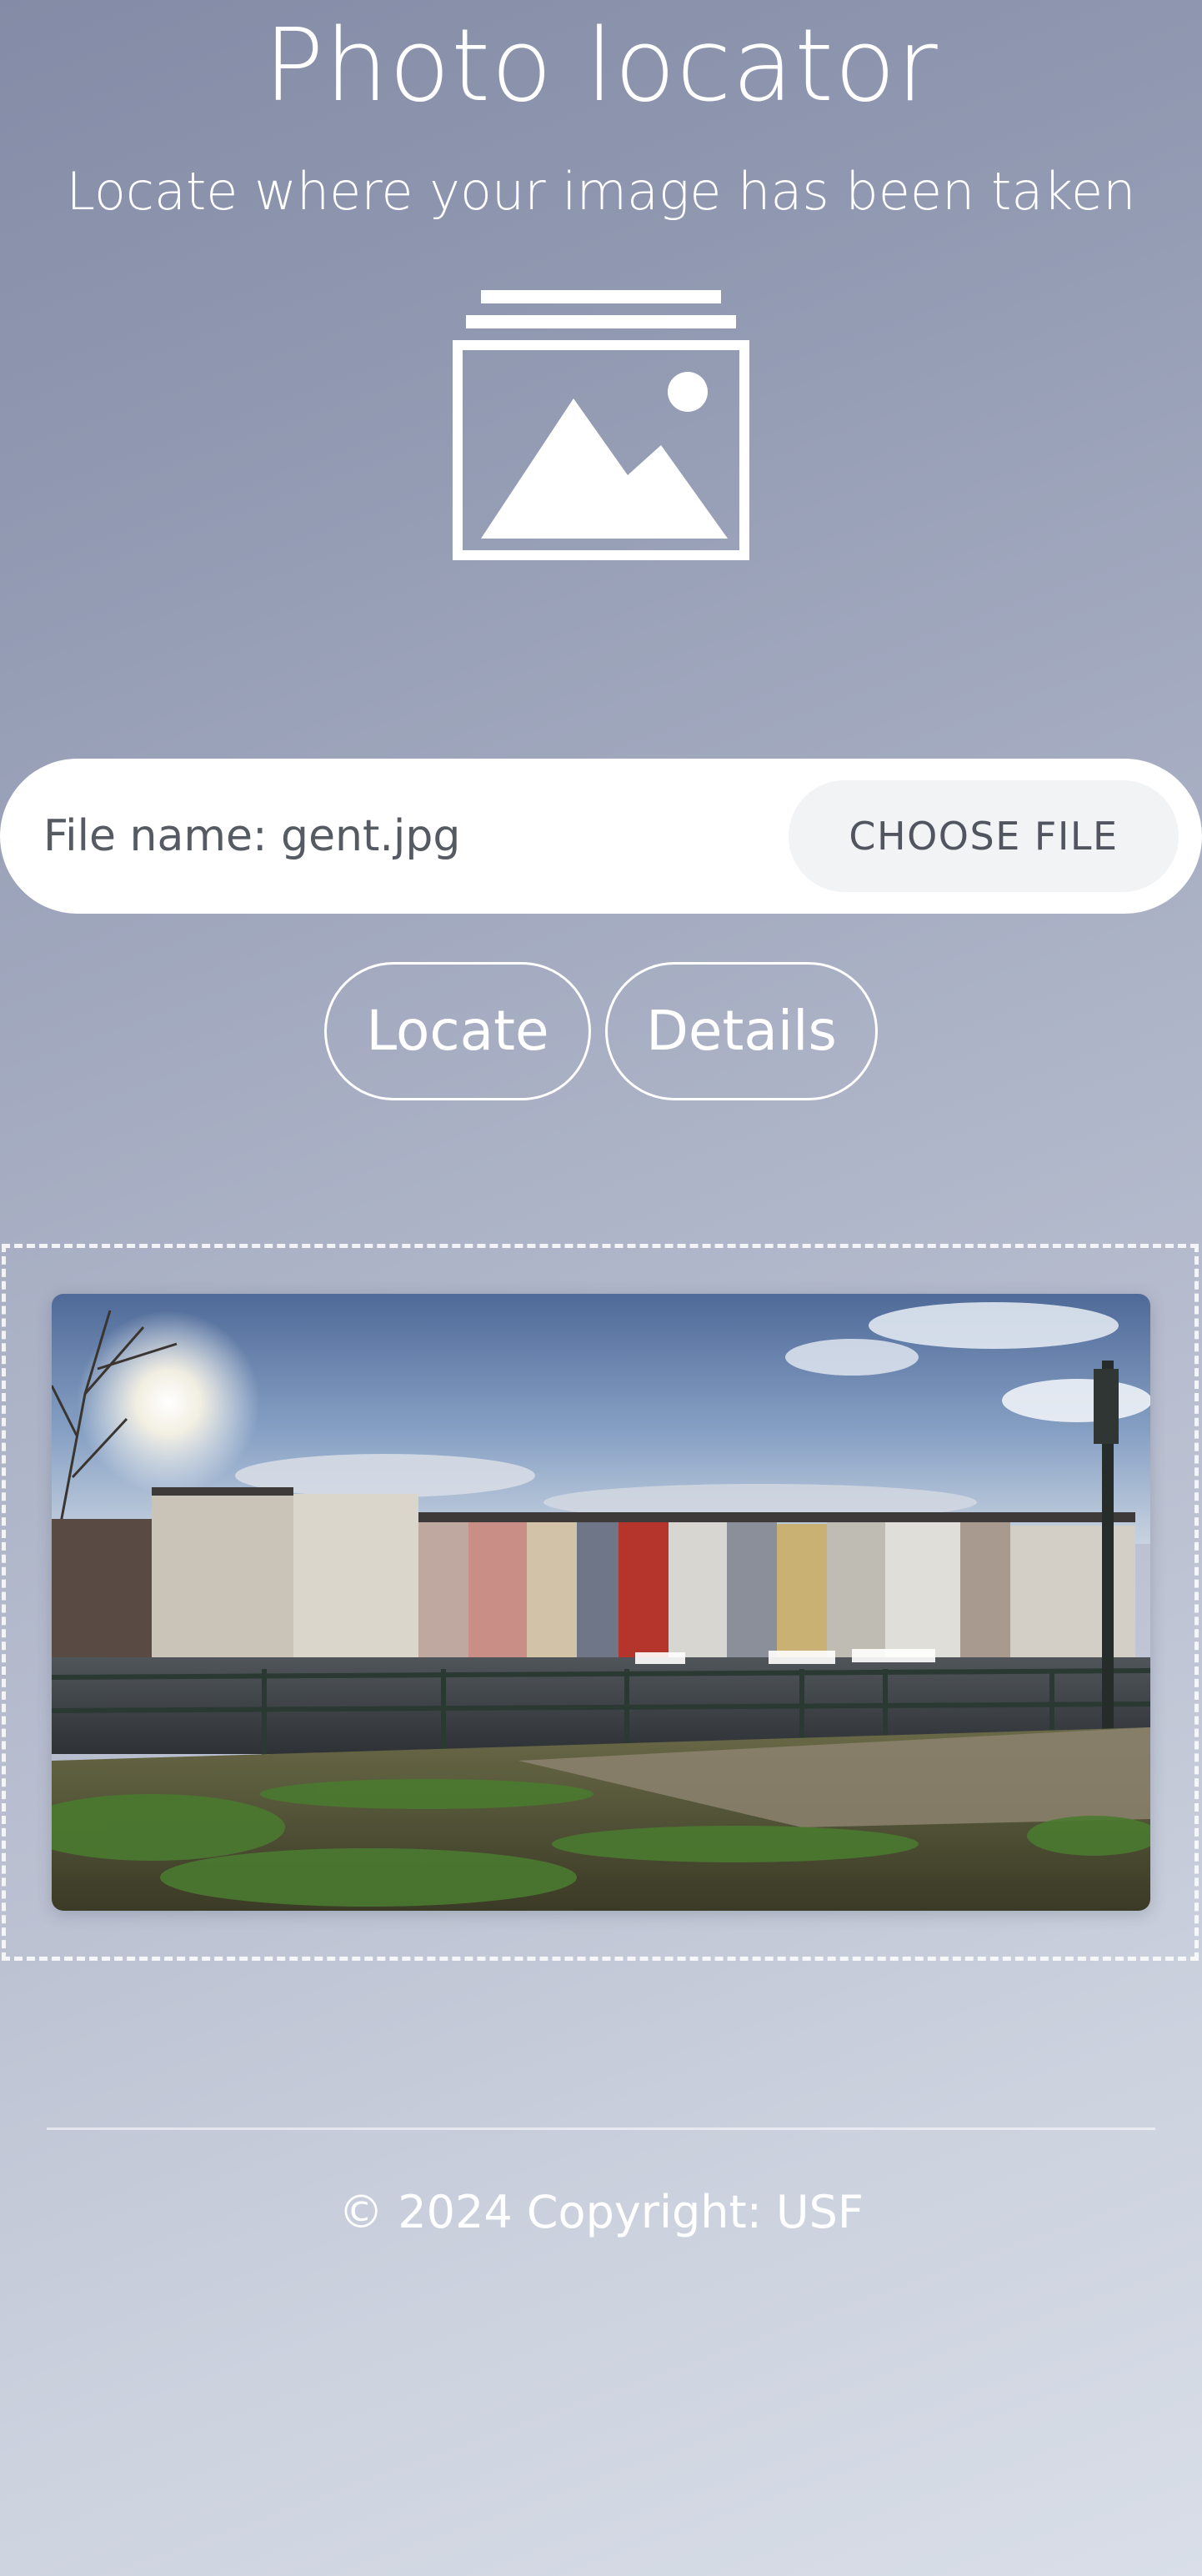 The image size is (1202, 2576). Describe the element at coordinates (601, 2212) in the screenshot. I see `footer-copyright: © 2024 Copyright: USF` at that location.